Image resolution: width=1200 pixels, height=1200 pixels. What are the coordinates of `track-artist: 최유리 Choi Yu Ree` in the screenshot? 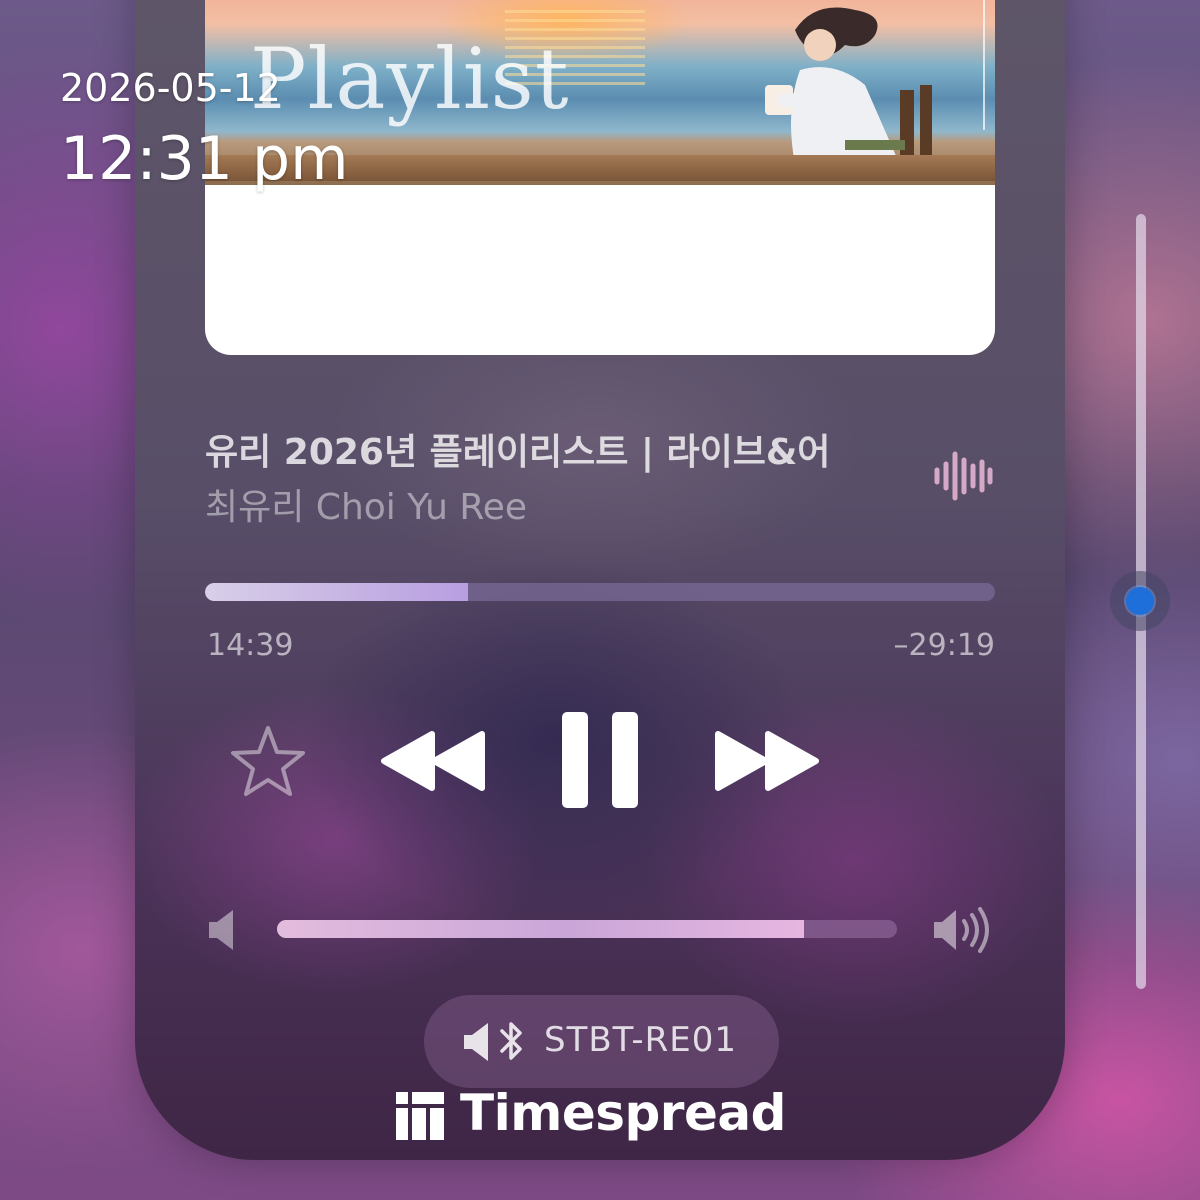 It's located at (366, 504).